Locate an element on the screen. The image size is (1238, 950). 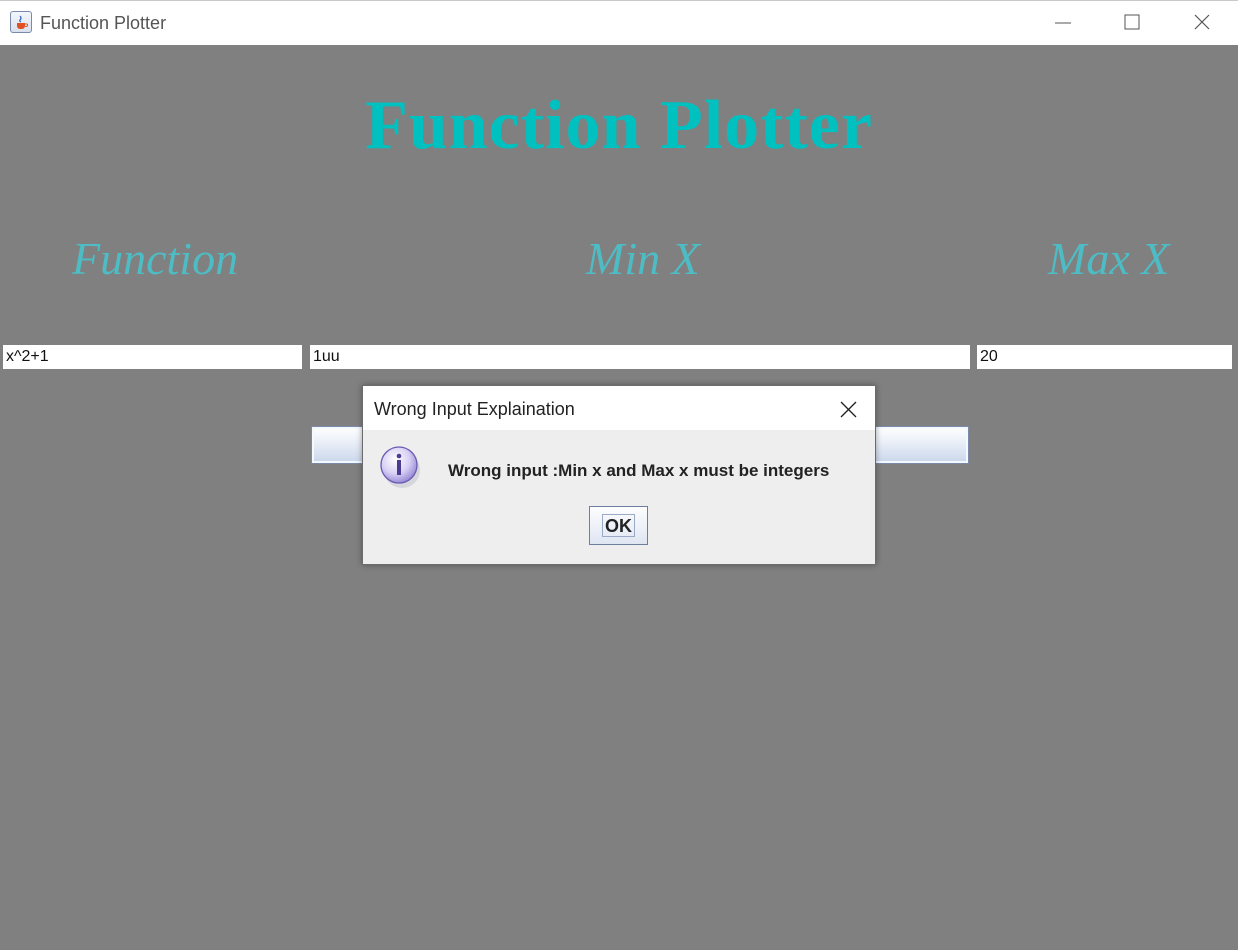
maximize-icon is located at coordinates (1132, 22).